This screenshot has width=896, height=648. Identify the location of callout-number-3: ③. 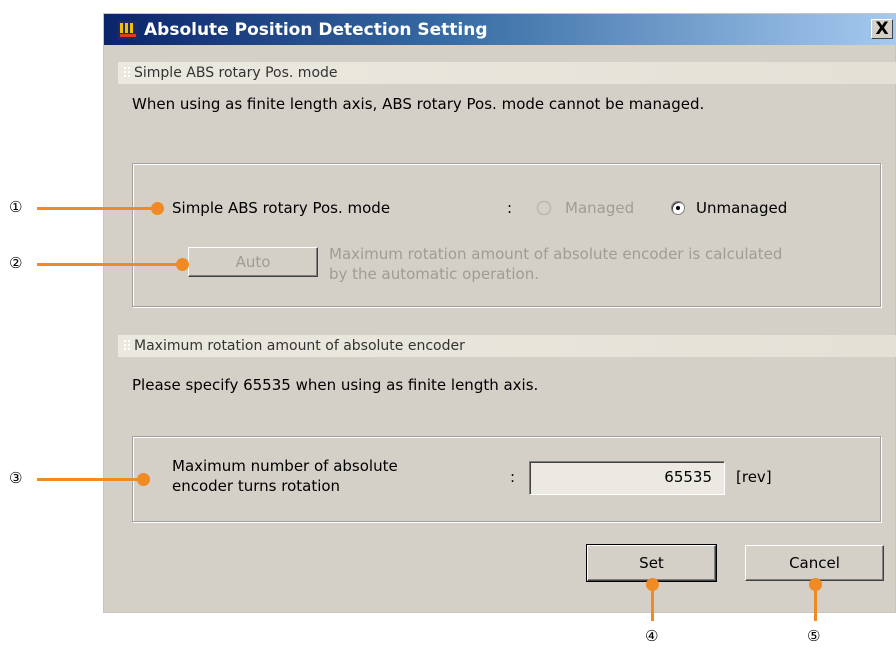
(16, 478).